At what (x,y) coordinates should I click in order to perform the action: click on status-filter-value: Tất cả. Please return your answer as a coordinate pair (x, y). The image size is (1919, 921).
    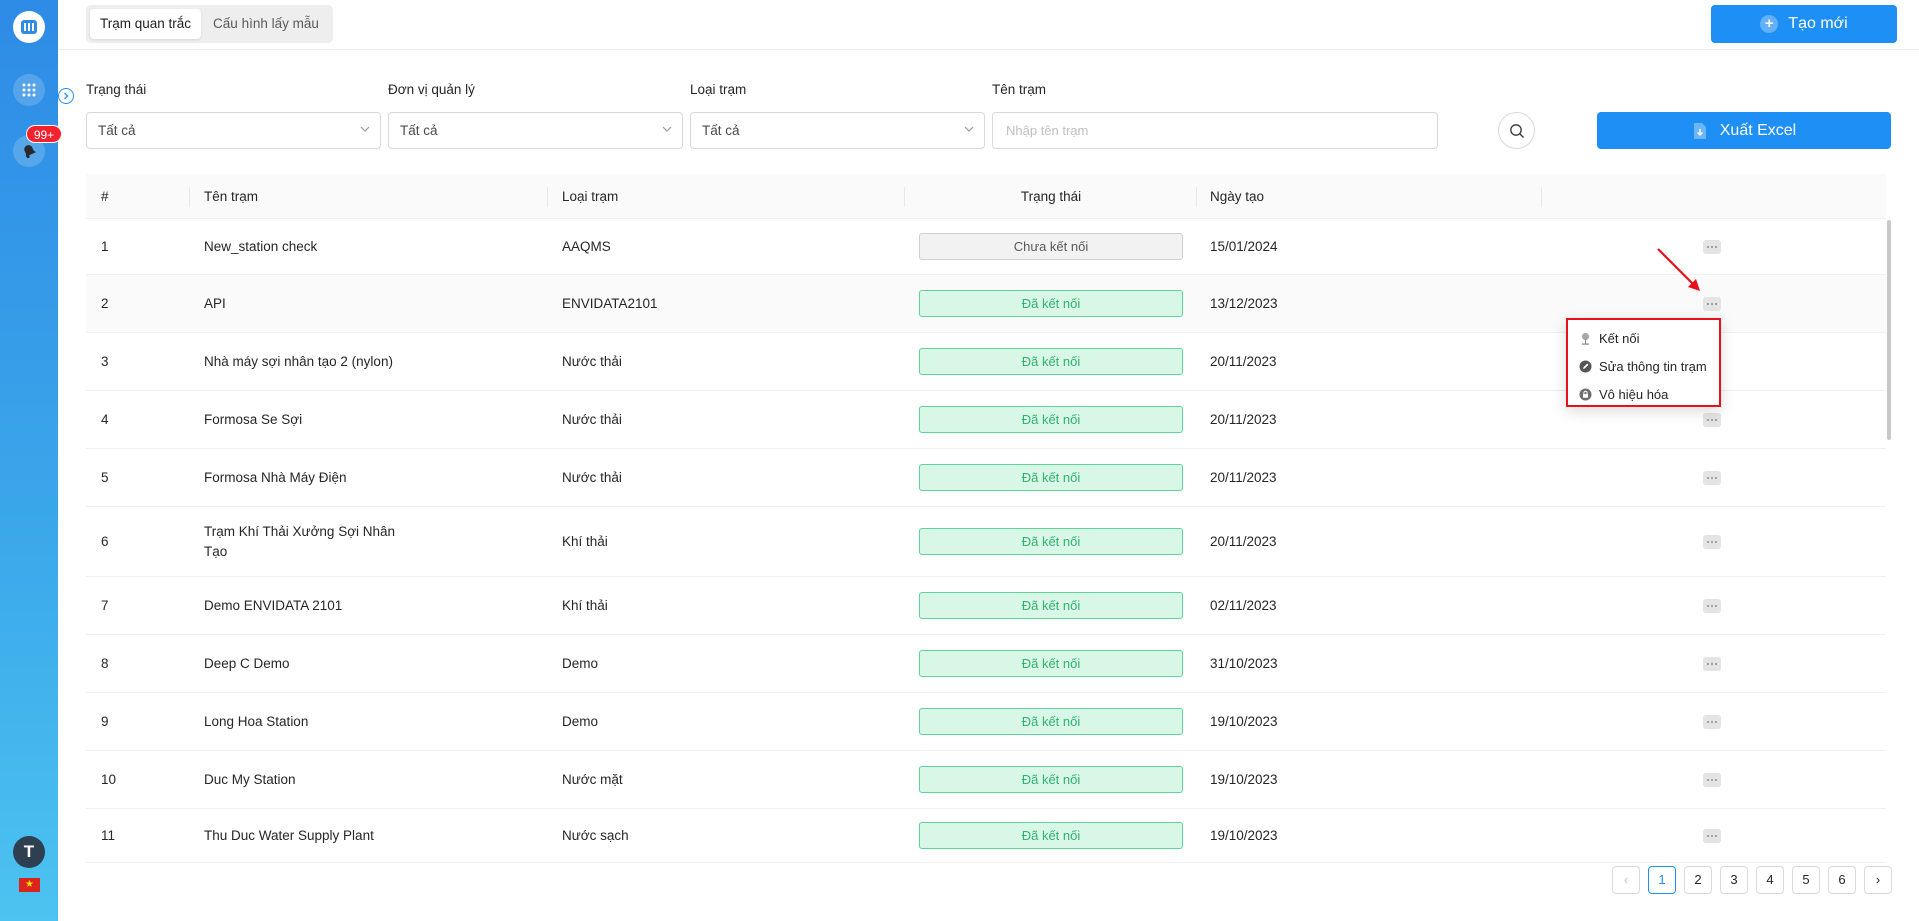
    Looking at the image, I should click on (117, 130).